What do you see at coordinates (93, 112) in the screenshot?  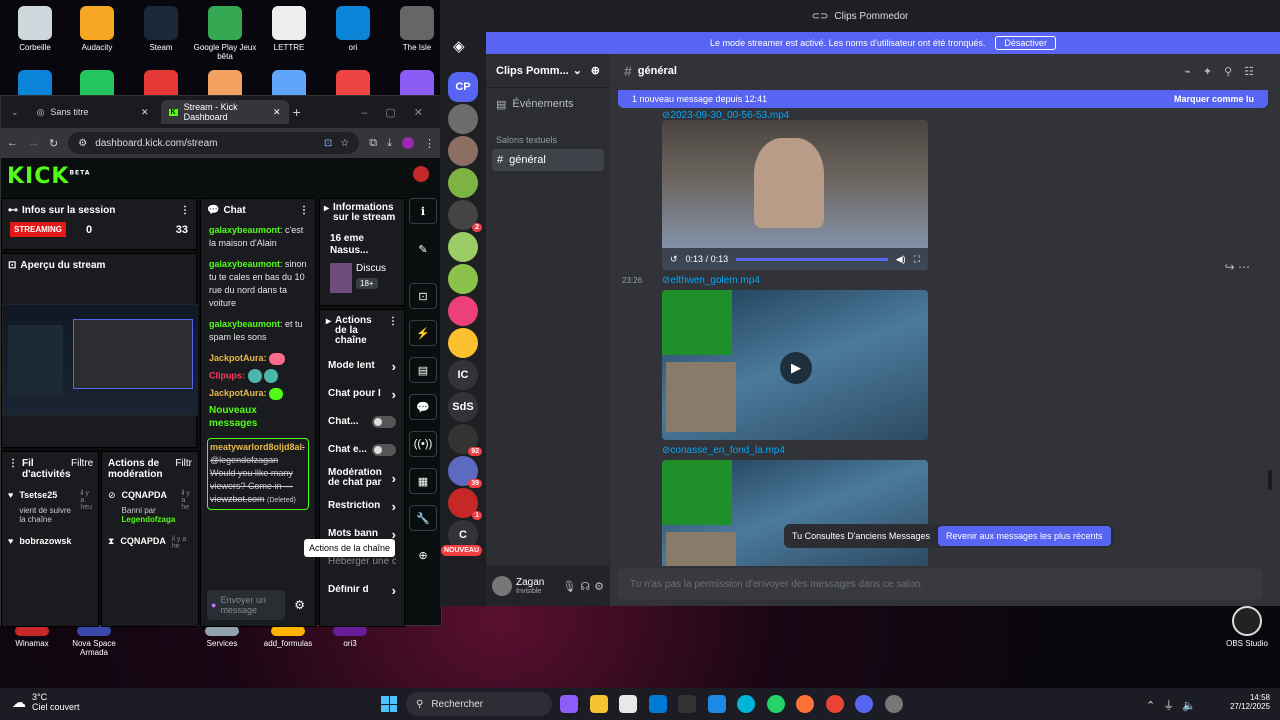 I see `tab-sans-titre: ◎ Sans titre ✕` at bounding box center [93, 112].